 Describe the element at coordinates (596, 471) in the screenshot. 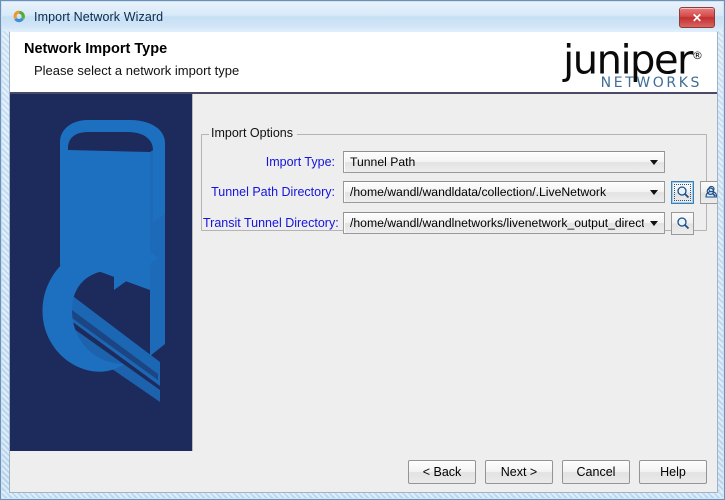

I see `cancel-button: Cancel` at that location.